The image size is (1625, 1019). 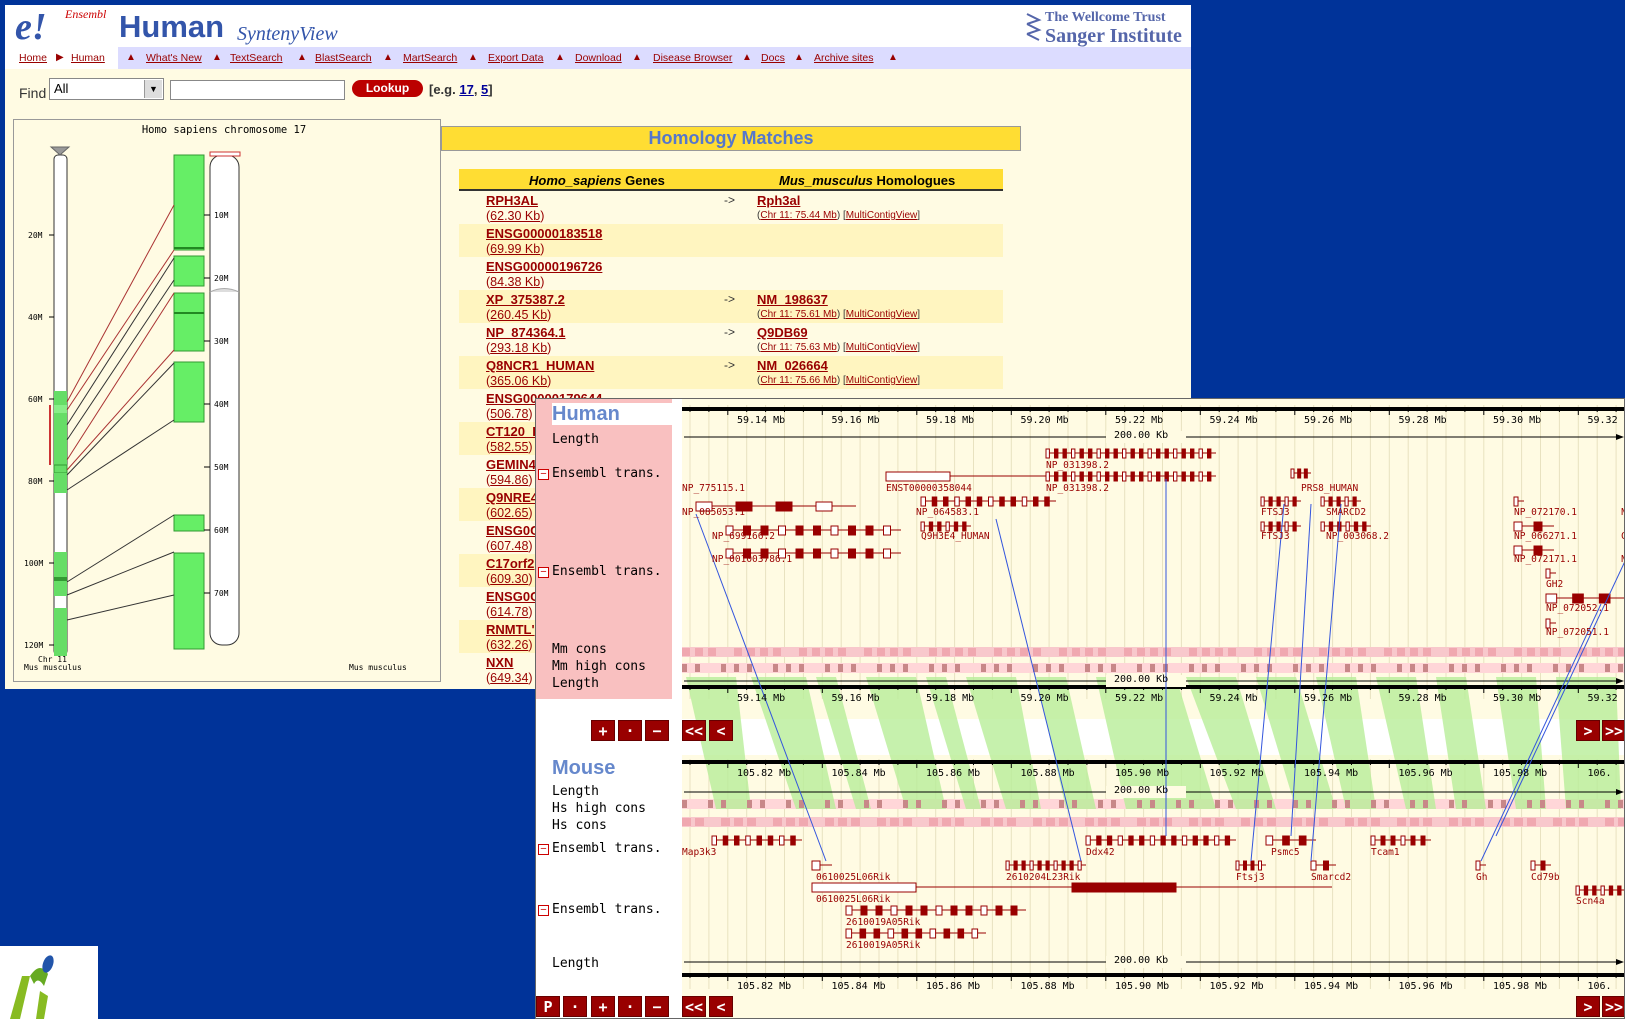 What do you see at coordinates (778, 200) in the screenshot?
I see `homologue-link: Rph3al` at bounding box center [778, 200].